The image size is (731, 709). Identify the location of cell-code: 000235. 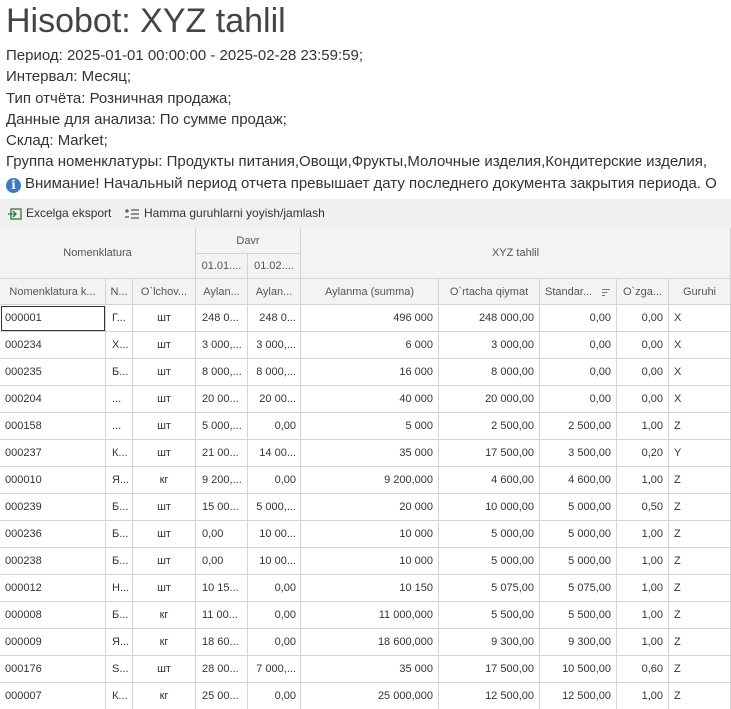
(53, 372).